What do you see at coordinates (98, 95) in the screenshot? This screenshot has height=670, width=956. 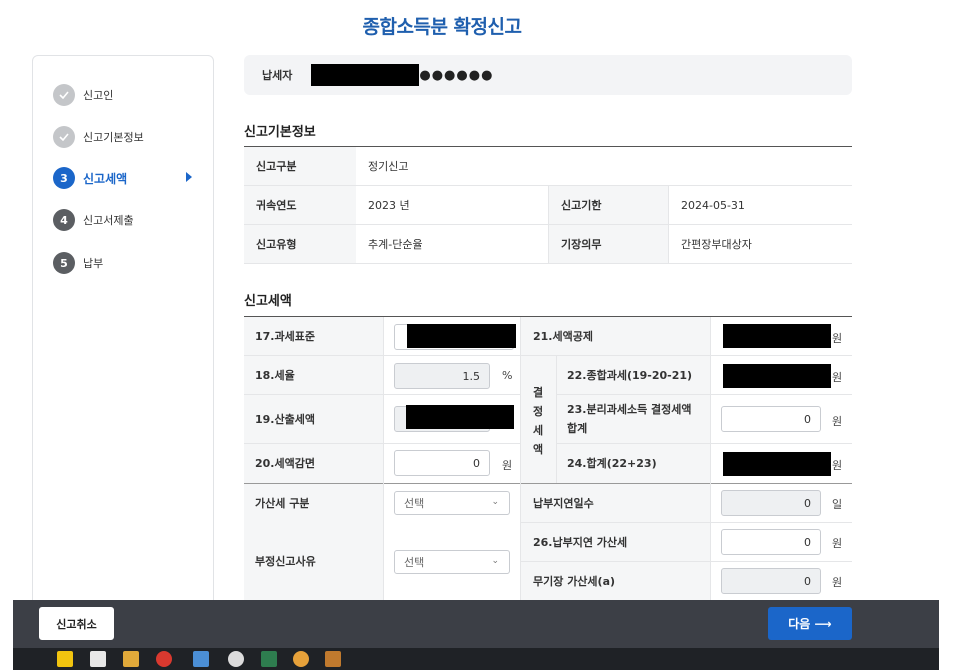 I see `step-label: 신고인` at bounding box center [98, 95].